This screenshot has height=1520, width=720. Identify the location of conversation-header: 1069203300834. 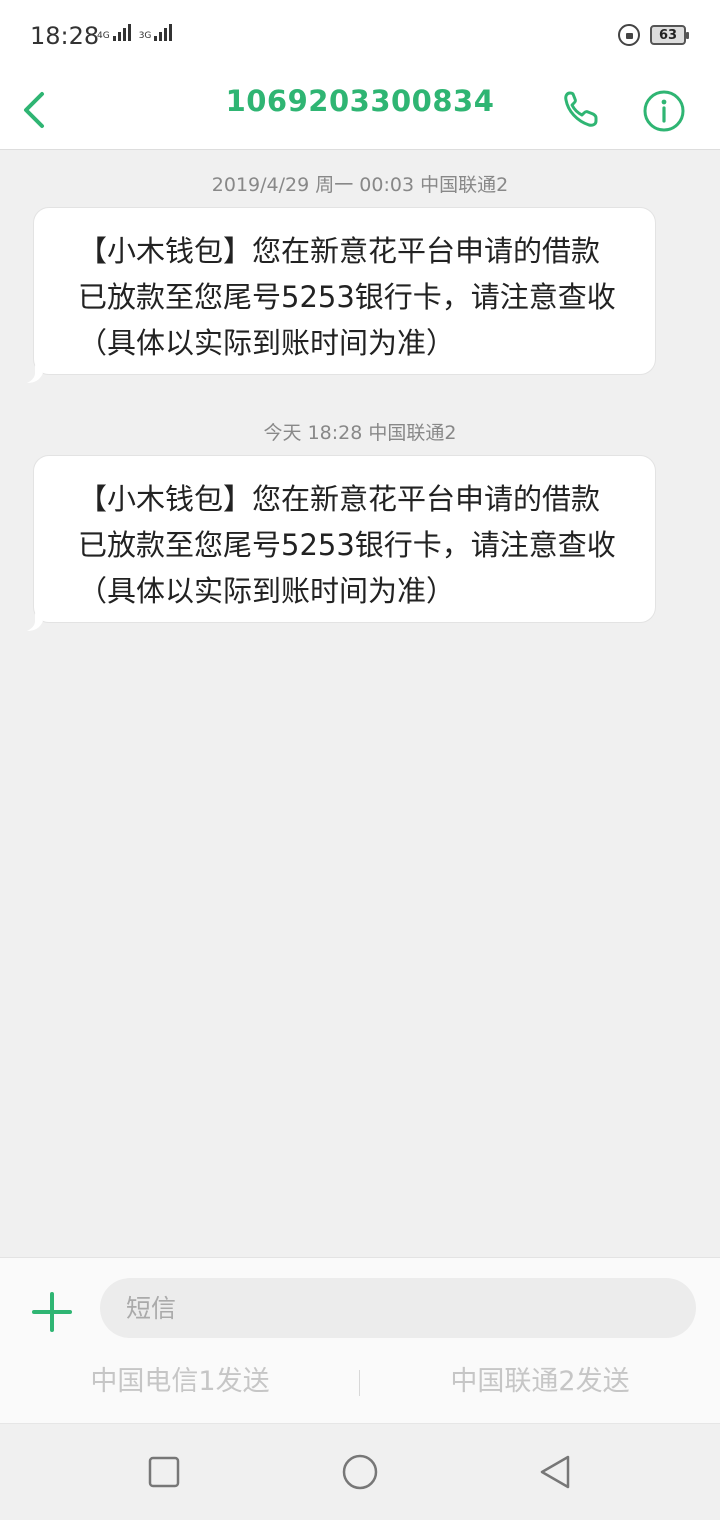
(360, 110).